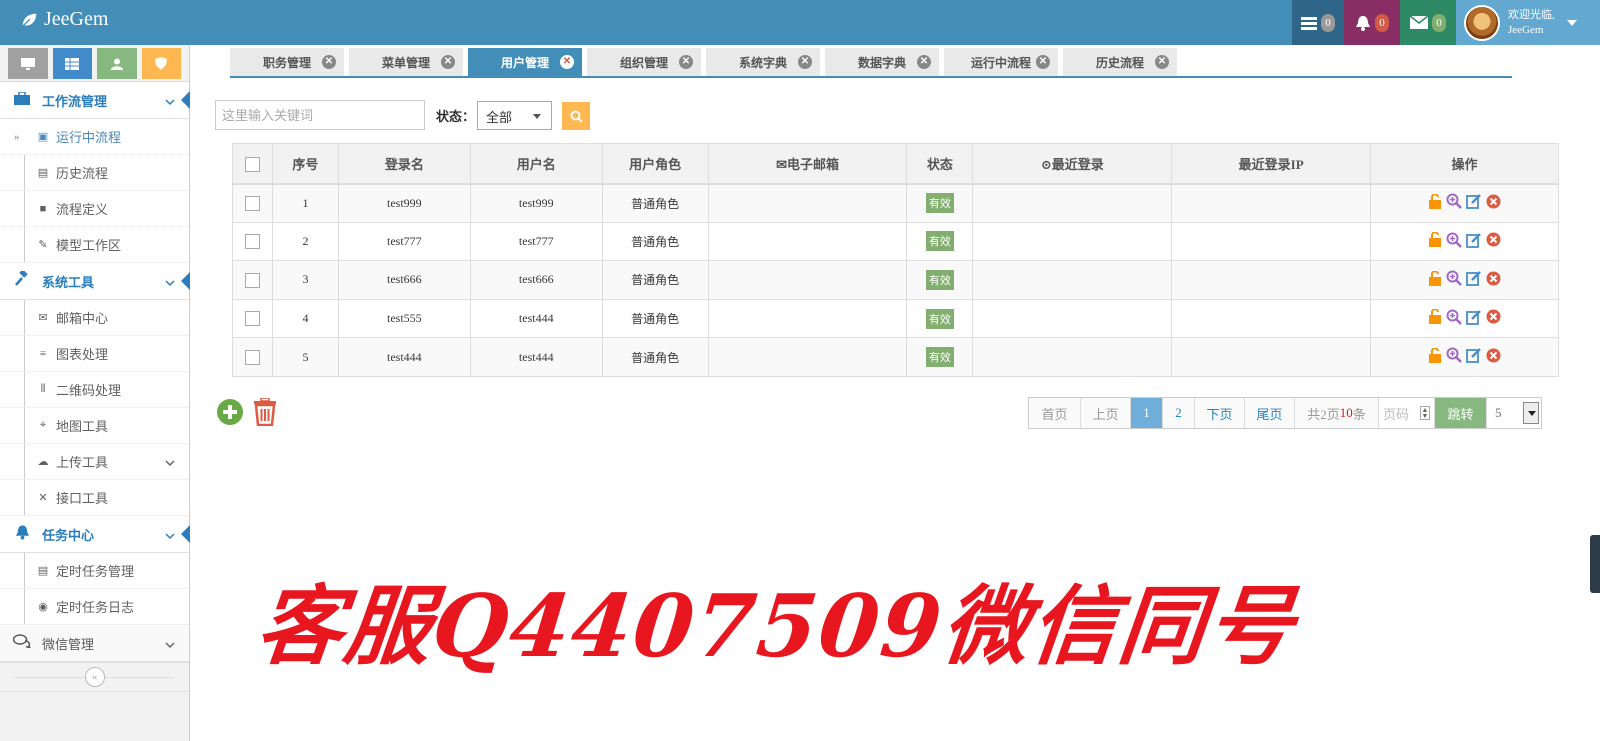 The height and width of the screenshot is (741, 1600). What do you see at coordinates (94, 354) in the screenshot?
I see `sidebar-item-chart-processing: ≡ 图表处理` at bounding box center [94, 354].